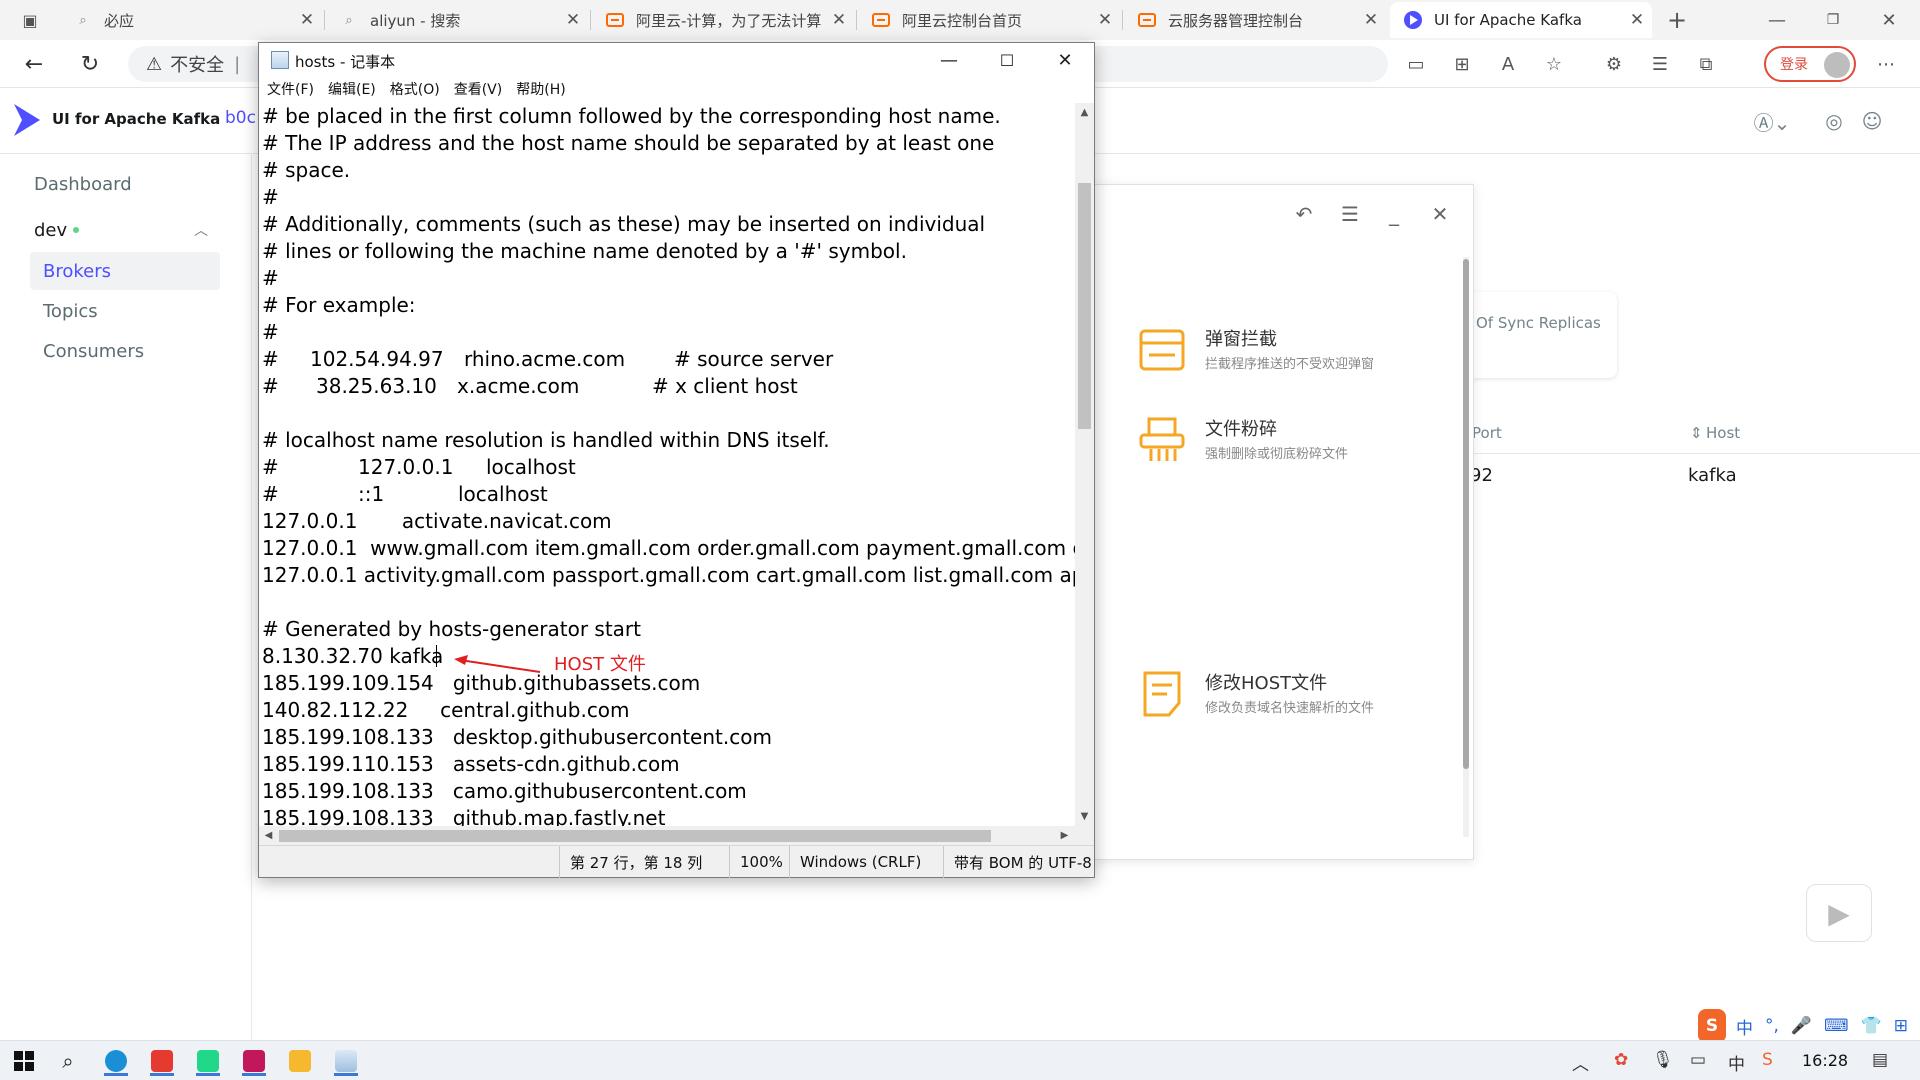 The image size is (1920, 1080). I want to click on column-header-port: Port, so click(1487, 433).